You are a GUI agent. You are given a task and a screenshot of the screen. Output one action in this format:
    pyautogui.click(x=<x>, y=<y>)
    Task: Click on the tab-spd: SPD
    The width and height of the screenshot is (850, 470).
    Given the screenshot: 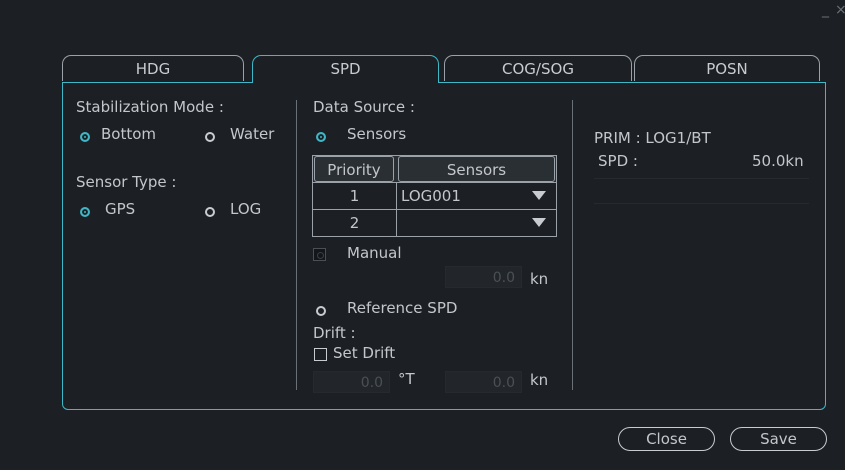 What is the action you would take?
    pyautogui.click(x=345, y=69)
    